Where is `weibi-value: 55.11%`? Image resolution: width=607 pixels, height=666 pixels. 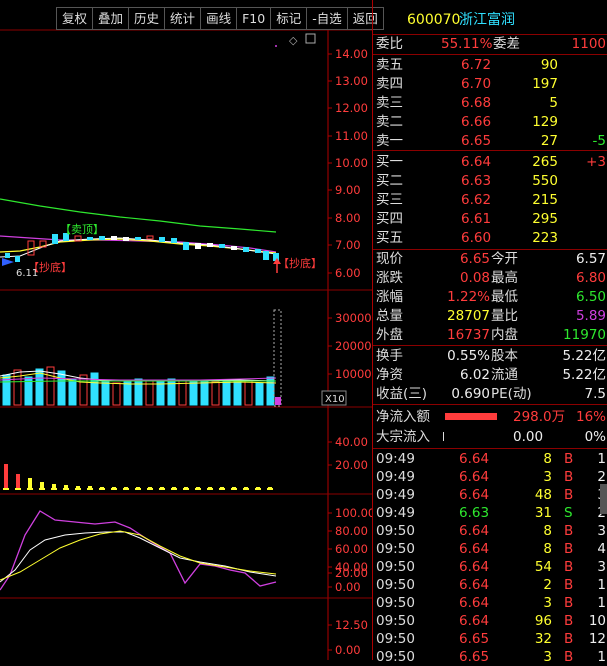 weibi-value: 55.11% is located at coordinates (467, 44).